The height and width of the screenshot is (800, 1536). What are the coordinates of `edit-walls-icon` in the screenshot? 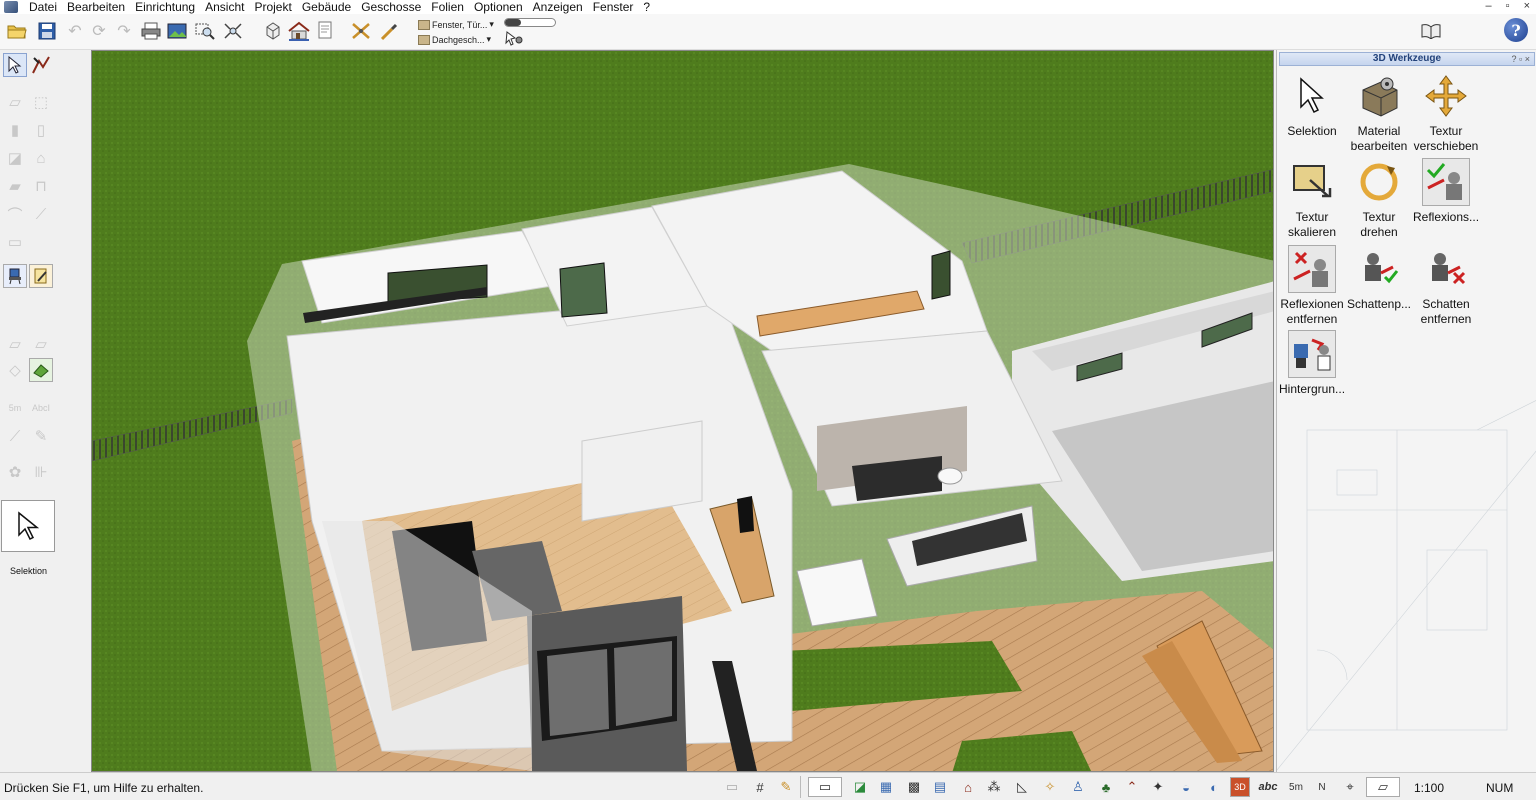 It's located at (41, 65).